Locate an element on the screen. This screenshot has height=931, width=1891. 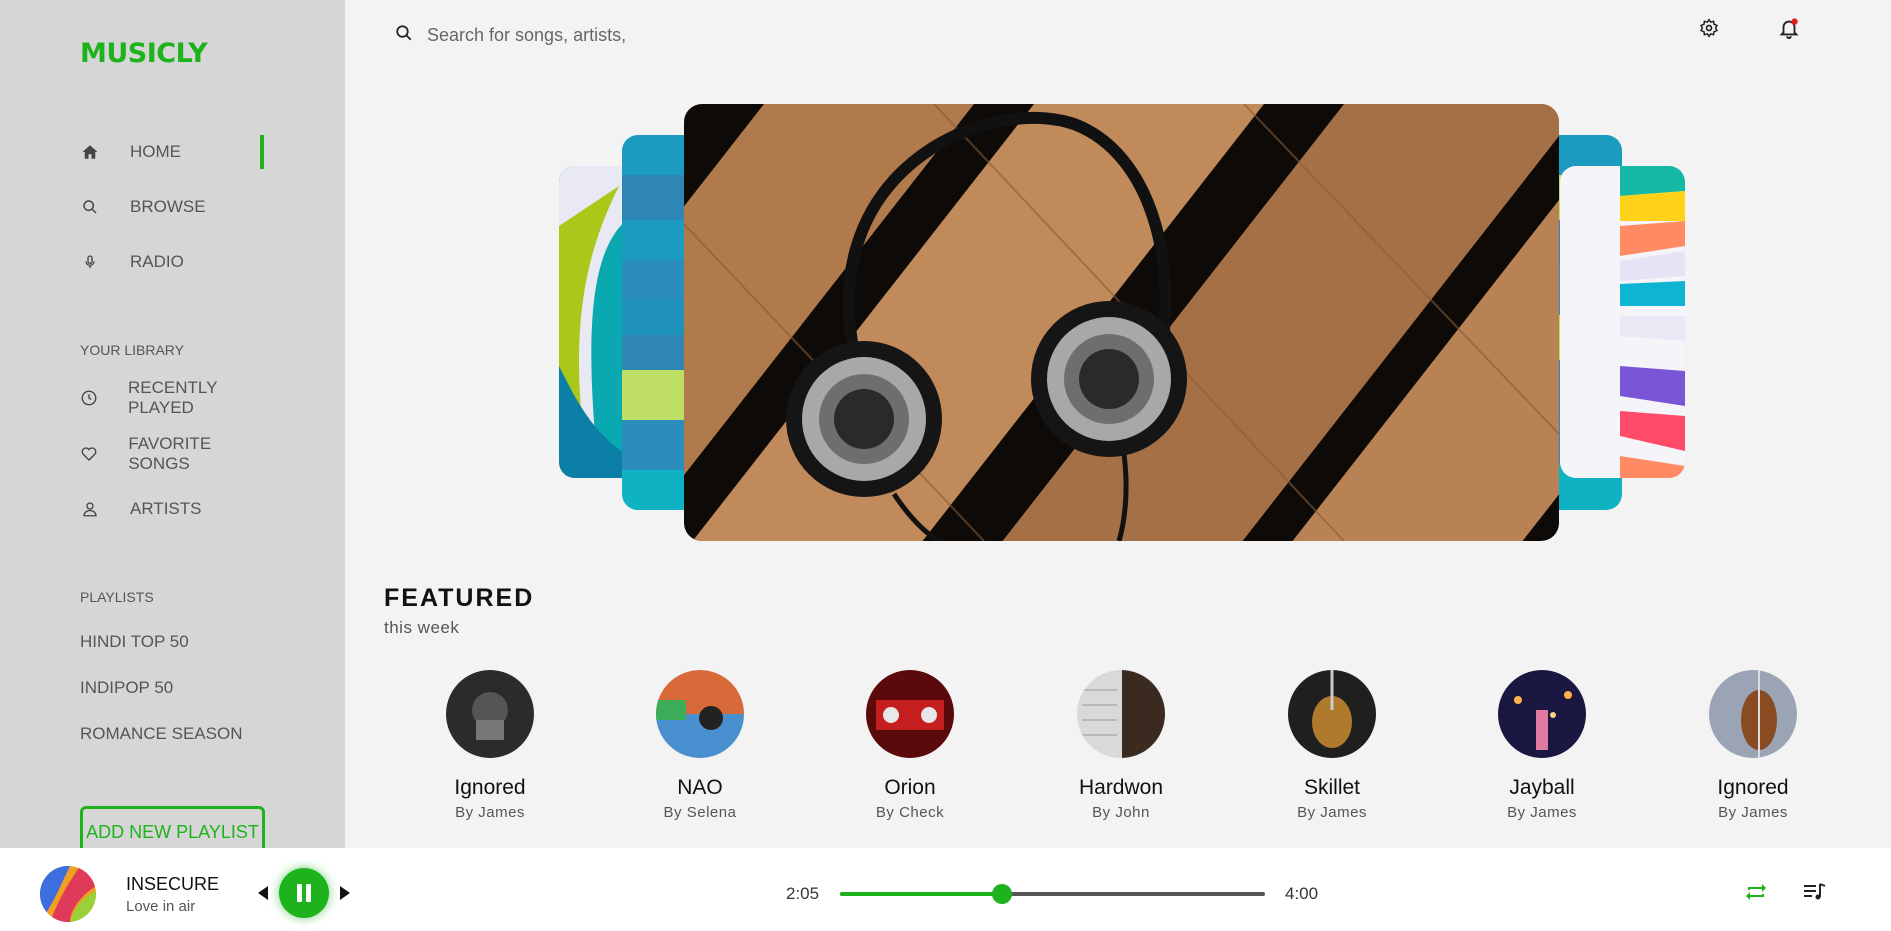
carousel-card-right-back is located at coordinates (1622, 322).